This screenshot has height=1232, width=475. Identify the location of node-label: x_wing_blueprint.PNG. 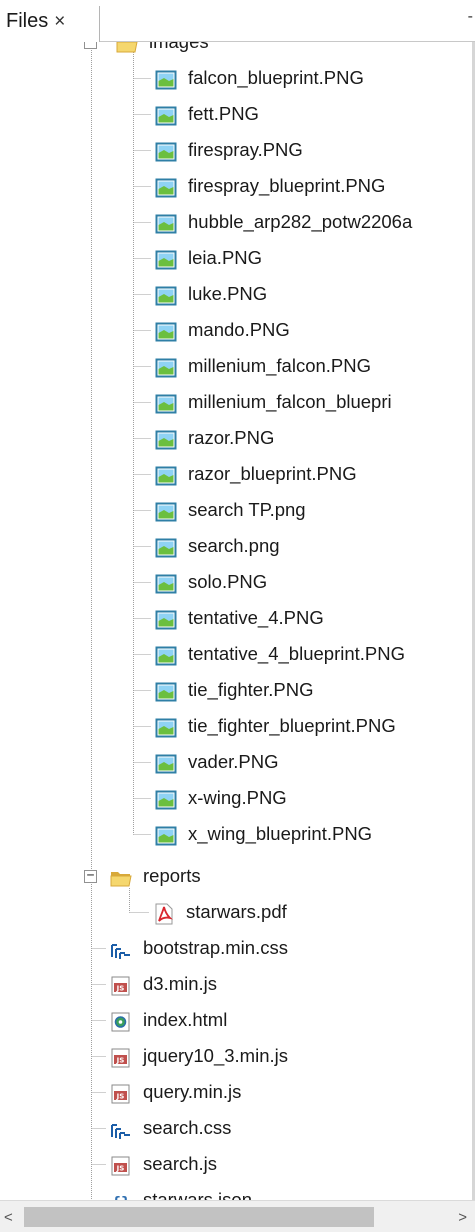
(280, 833).